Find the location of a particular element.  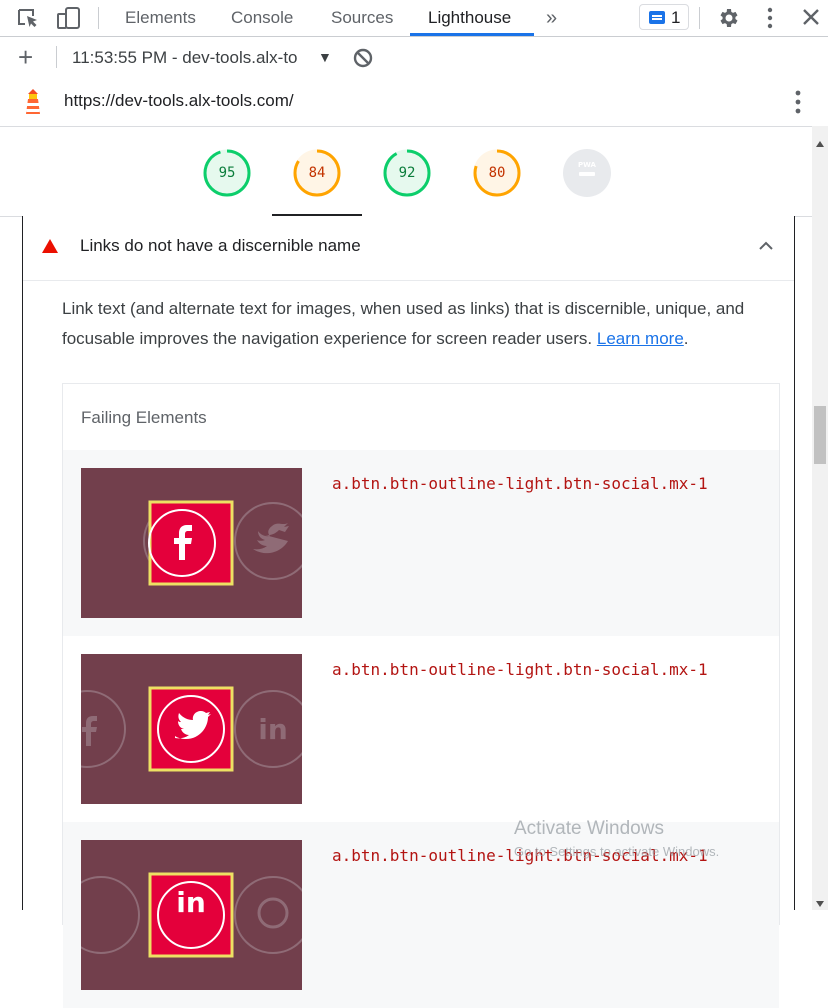

scroll-down-arrow-icon is located at coordinates (820, 903).